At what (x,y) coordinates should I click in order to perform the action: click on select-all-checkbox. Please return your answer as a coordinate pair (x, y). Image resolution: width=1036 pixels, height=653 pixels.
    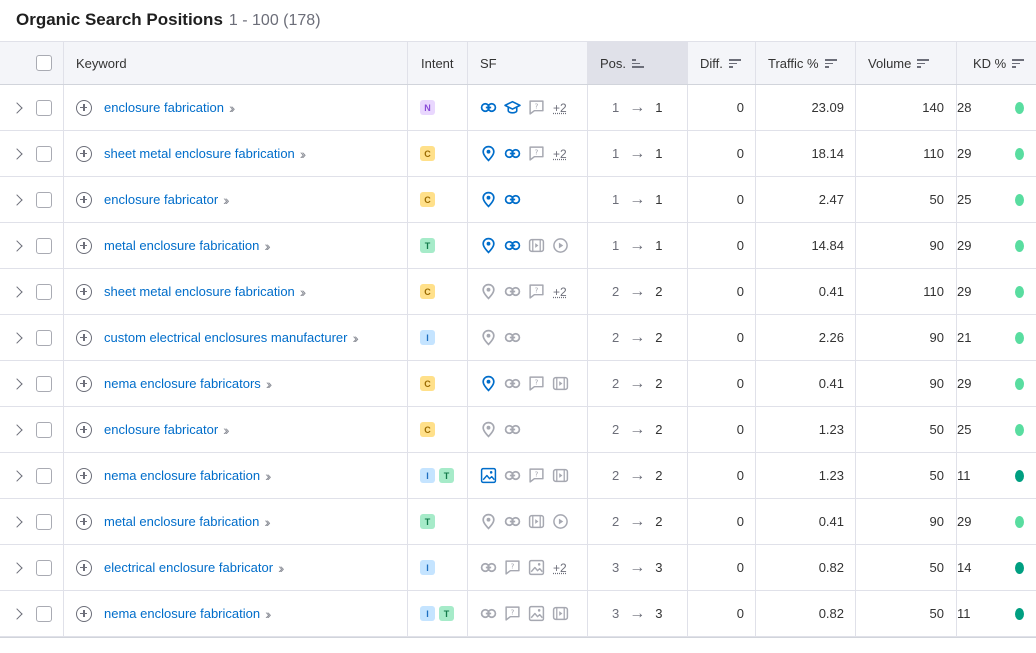
    Looking at the image, I should click on (44, 63).